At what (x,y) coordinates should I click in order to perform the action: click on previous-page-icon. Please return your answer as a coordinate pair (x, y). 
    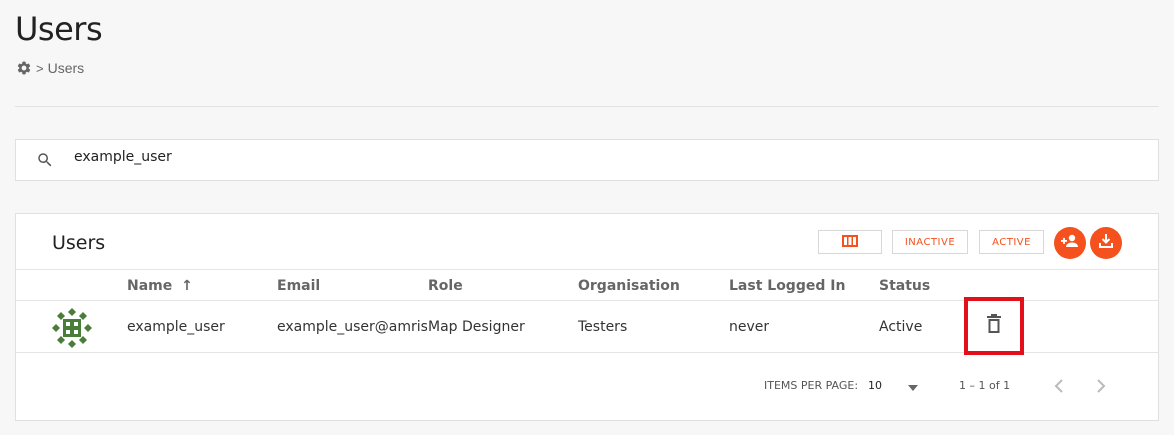
    Looking at the image, I should click on (1059, 387).